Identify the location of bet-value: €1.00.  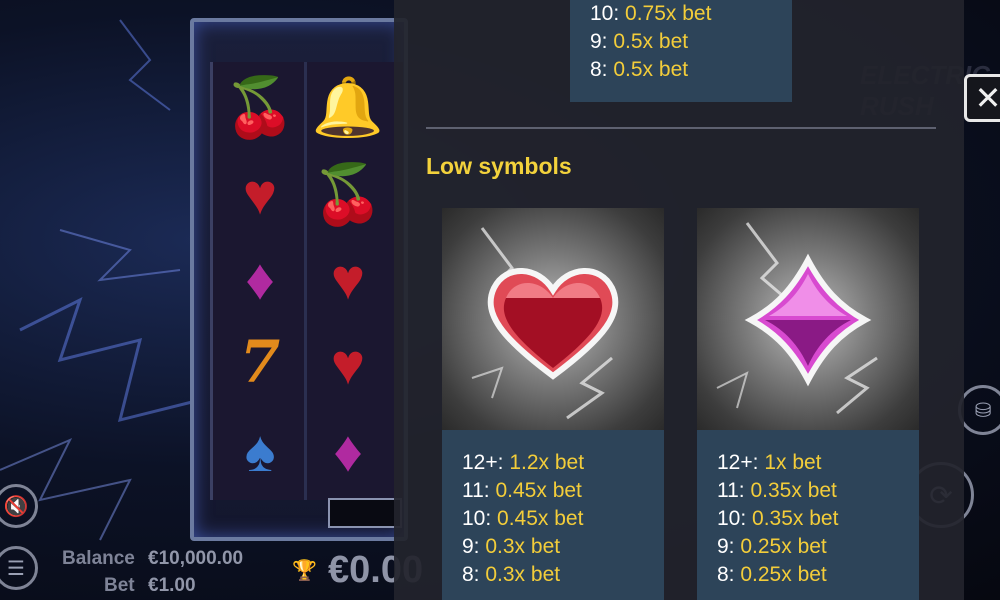
(172, 585).